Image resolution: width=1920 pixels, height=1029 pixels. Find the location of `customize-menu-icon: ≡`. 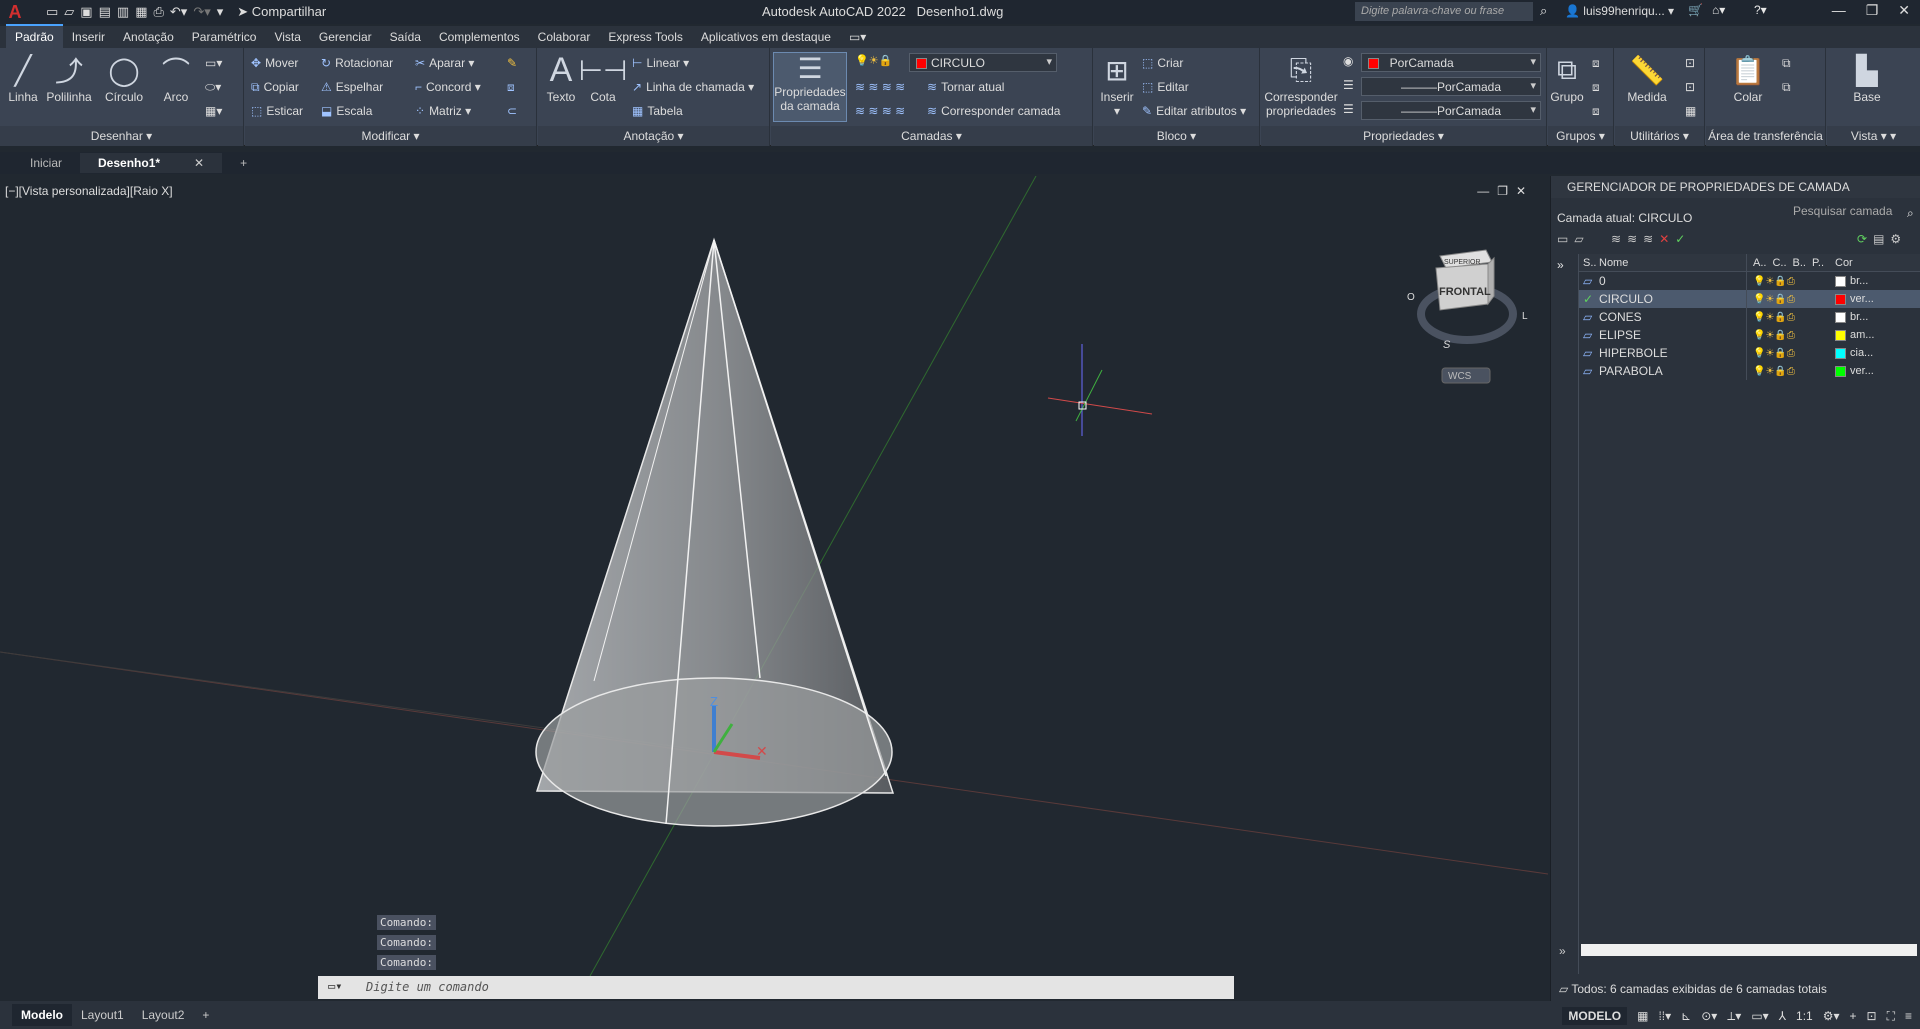

customize-menu-icon: ≡ is located at coordinates (1908, 1016).